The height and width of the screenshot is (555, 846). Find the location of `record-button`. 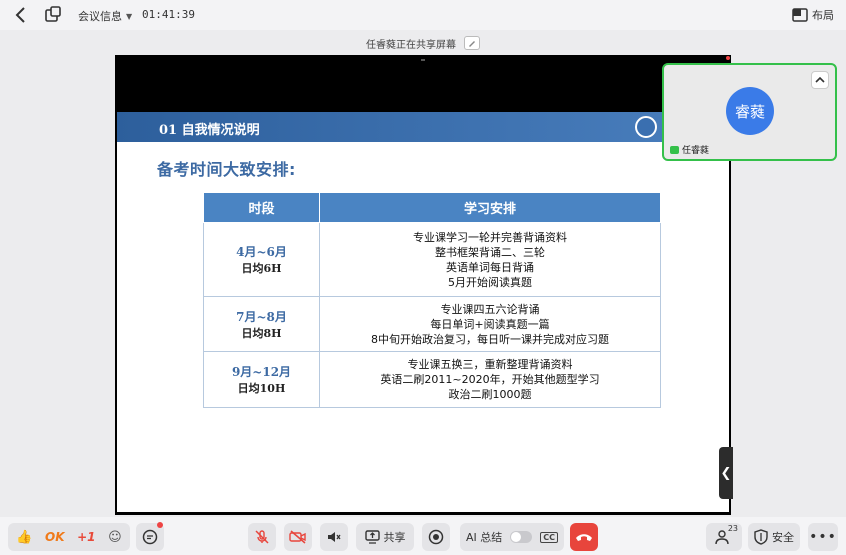

record-button is located at coordinates (436, 537).